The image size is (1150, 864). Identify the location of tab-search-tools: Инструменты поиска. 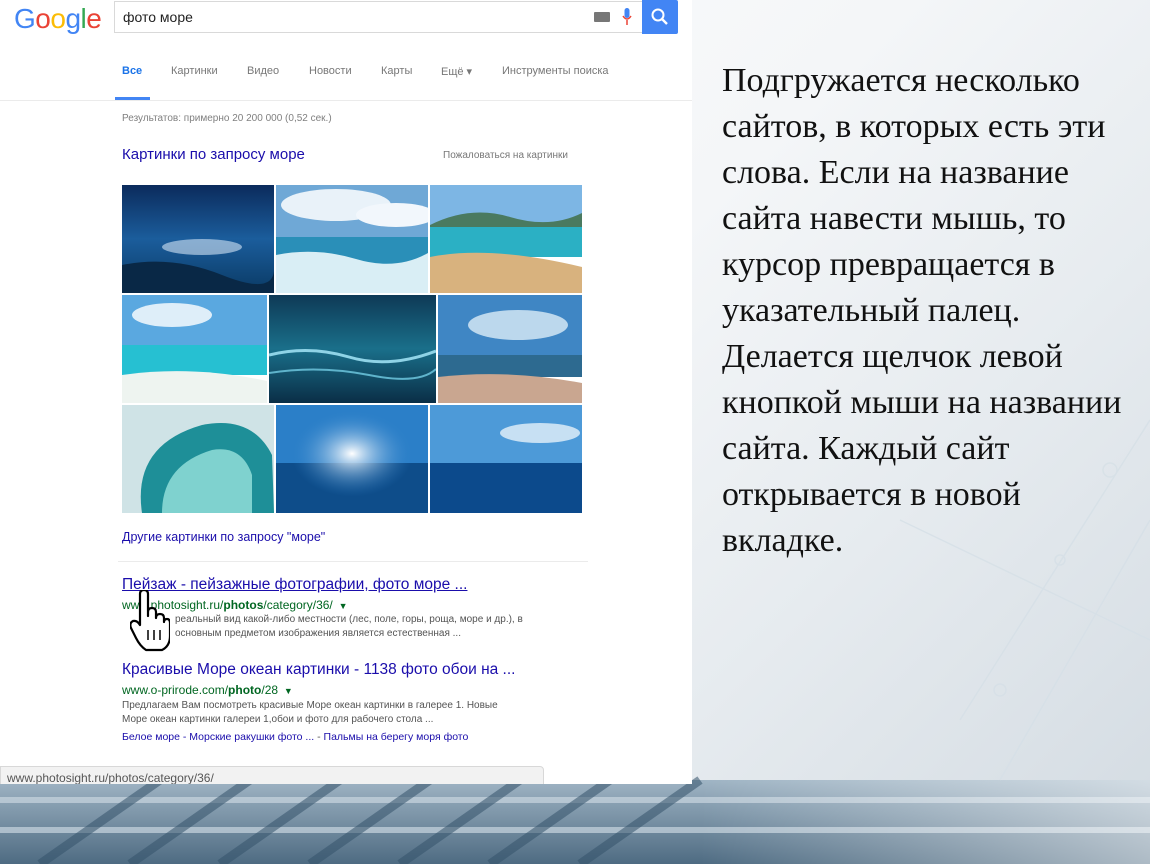
(555, 71).